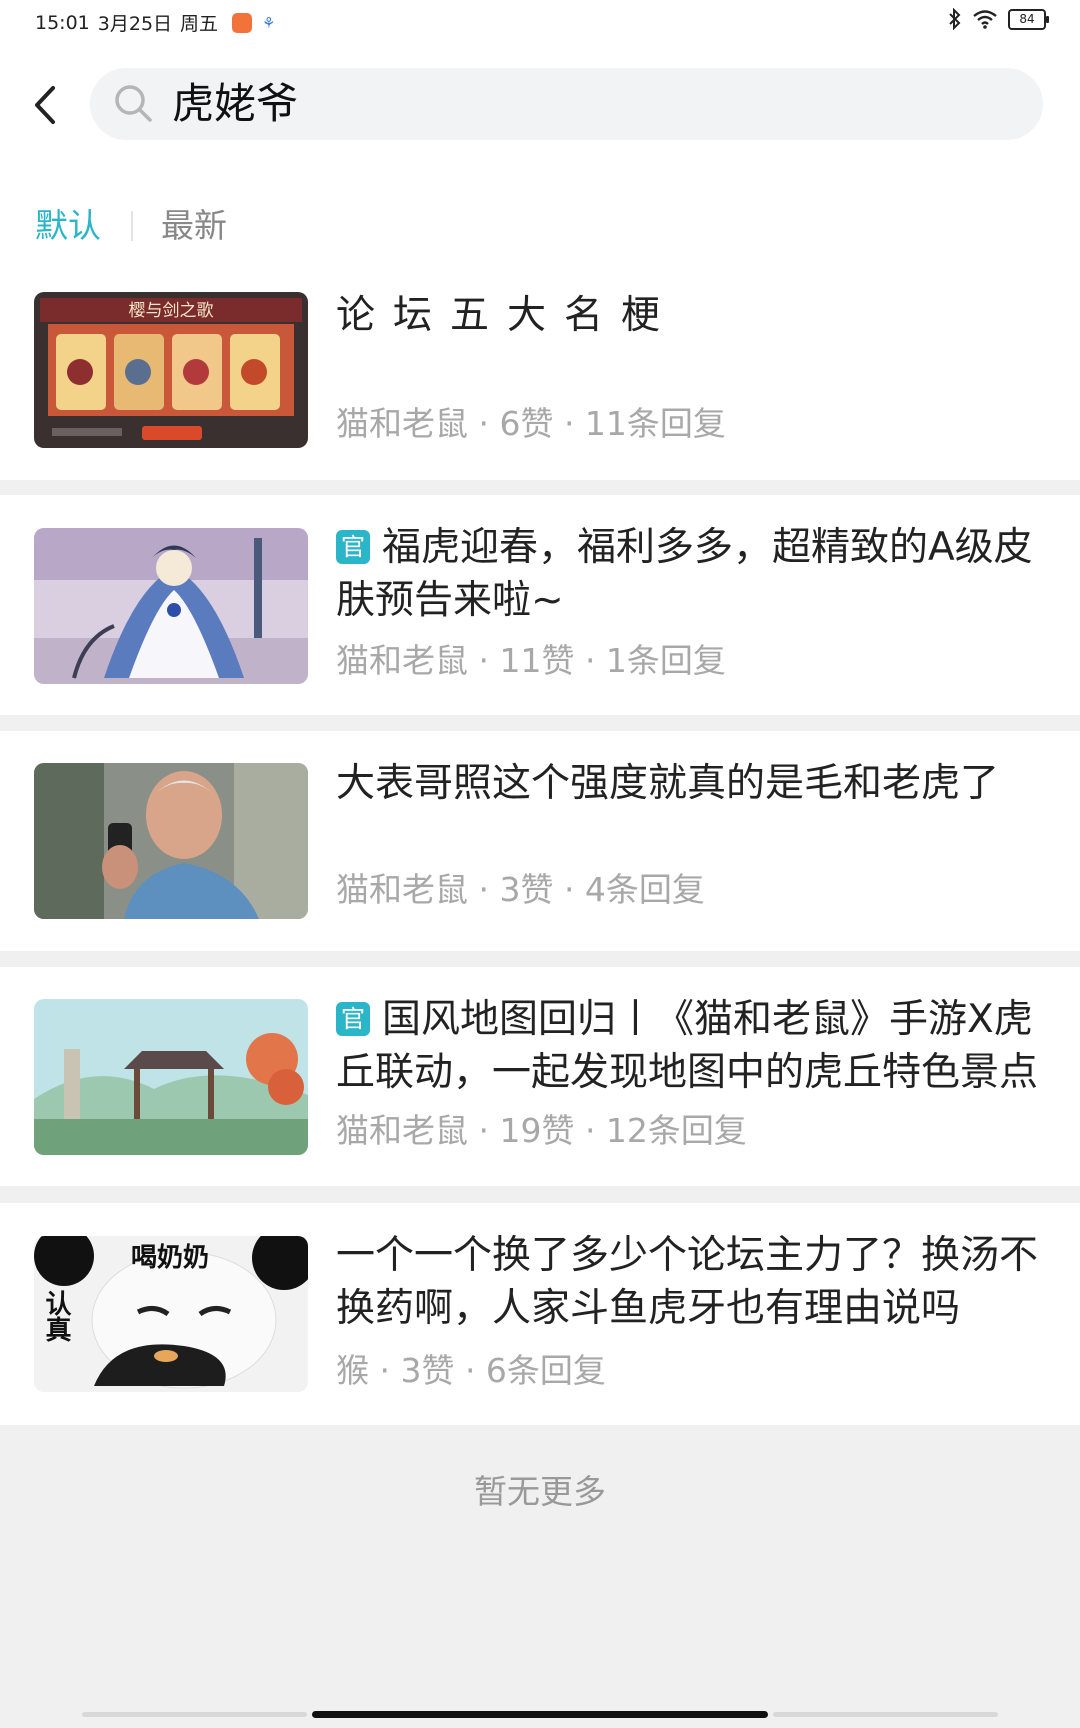 This screenshot has height=1728, width=1080. I want to click on tab-divider, so click(132, 226).